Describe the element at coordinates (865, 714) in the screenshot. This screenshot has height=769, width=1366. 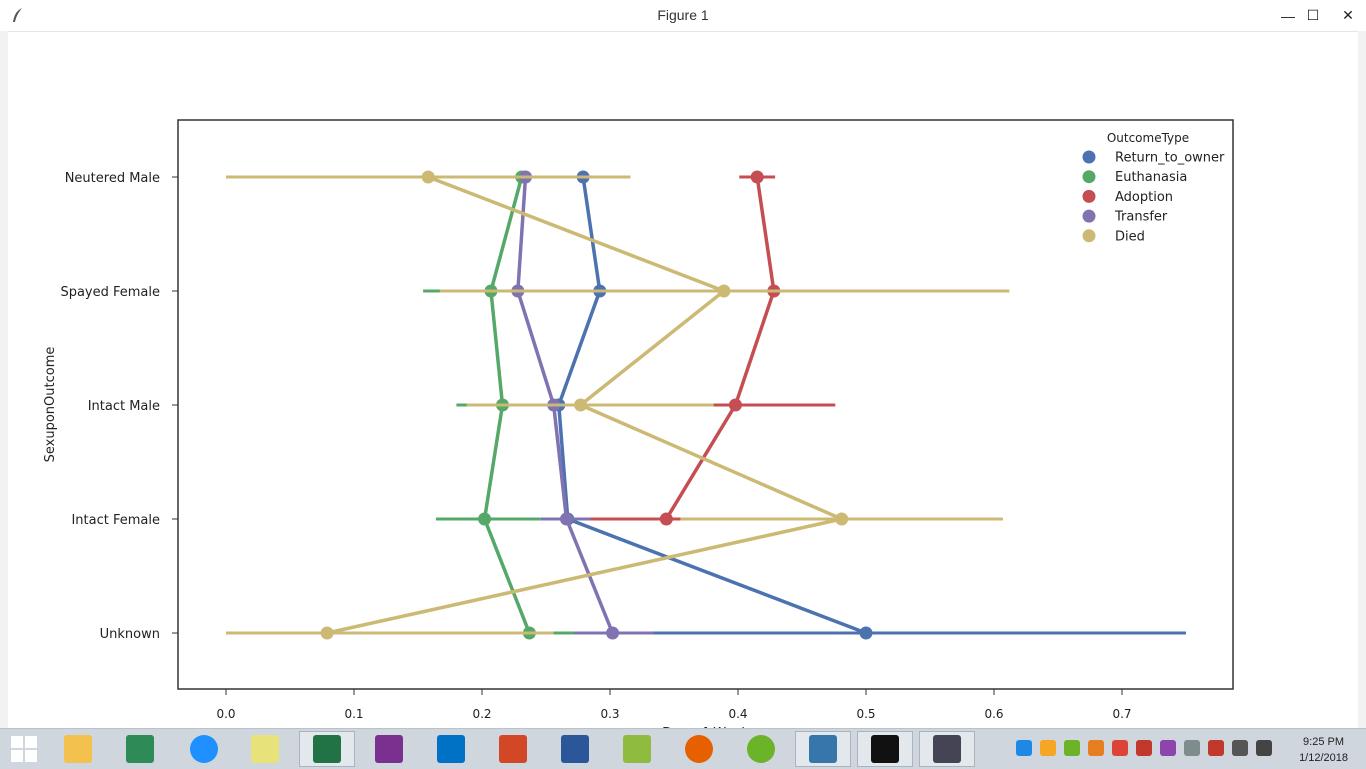
I see `x-tick-label: 0.5` at that location.